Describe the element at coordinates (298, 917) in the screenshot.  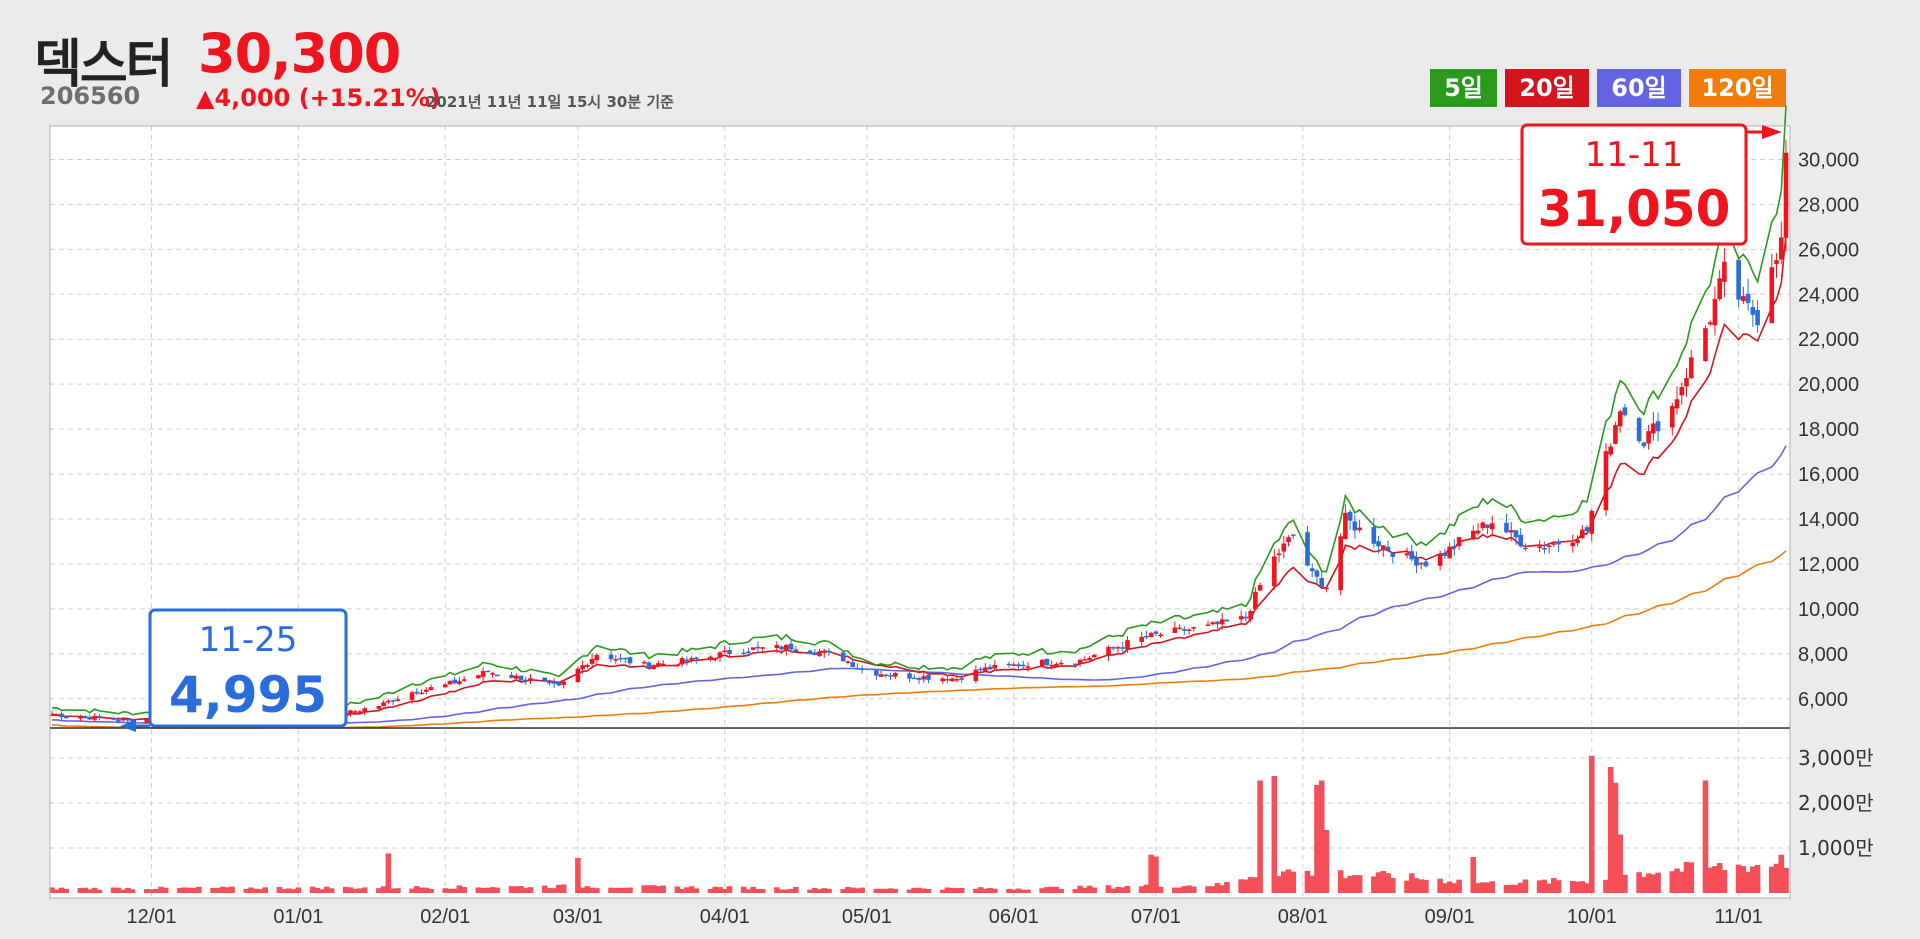
I see `date-tick-label: 01/01` at that location.